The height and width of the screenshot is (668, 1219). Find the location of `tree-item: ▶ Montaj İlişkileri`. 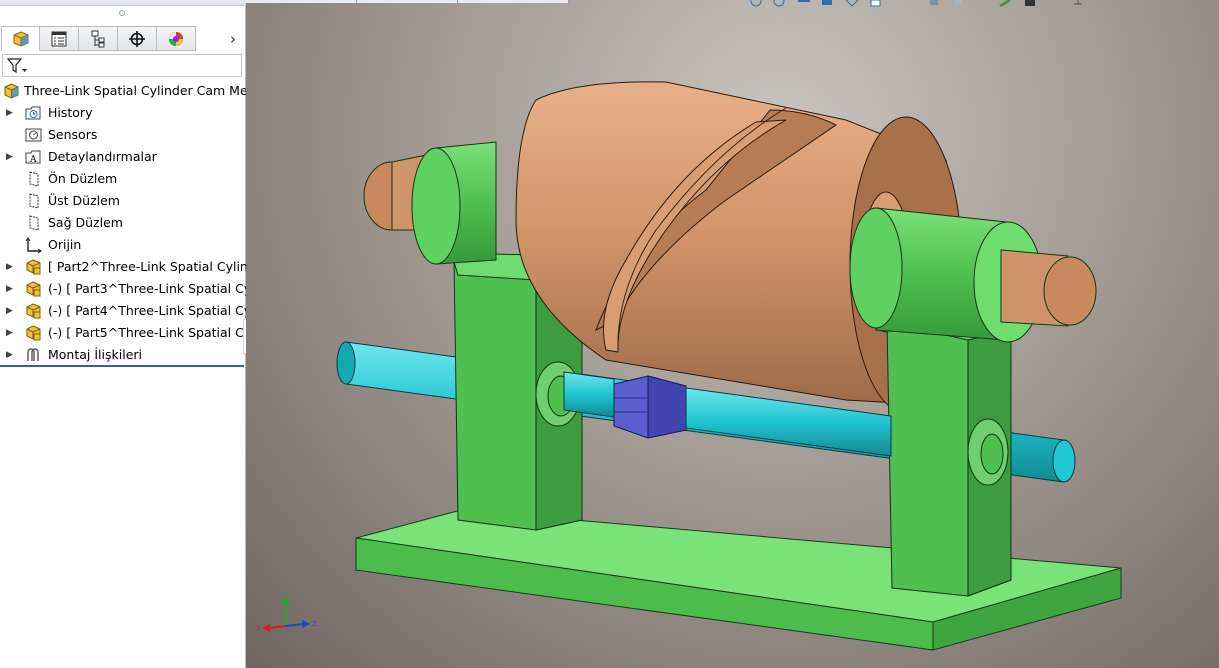

tree-item: ▶ Montaj İlişkileri is located at coordinates (123, 355).